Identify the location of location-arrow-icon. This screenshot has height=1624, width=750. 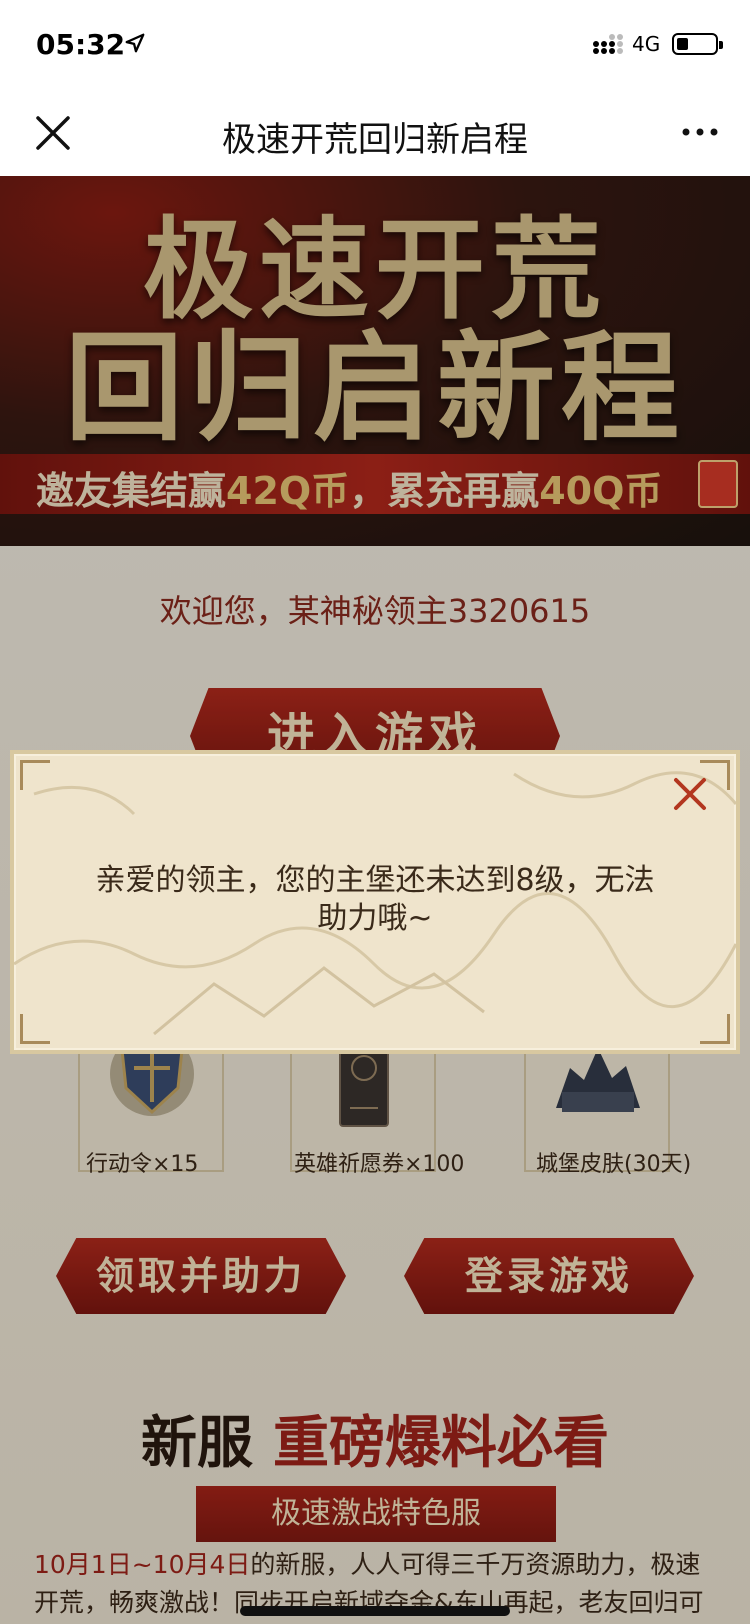
(135, 43).